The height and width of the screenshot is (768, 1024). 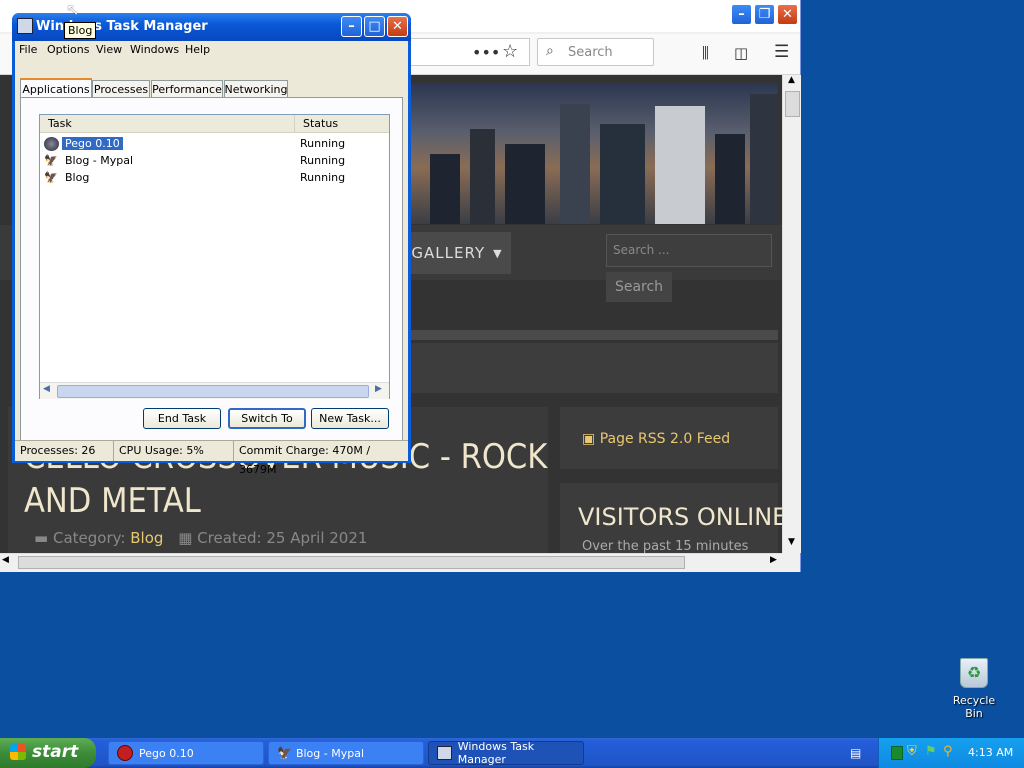 I want to click on maximize-icon: □, so click(x=374, y=26).